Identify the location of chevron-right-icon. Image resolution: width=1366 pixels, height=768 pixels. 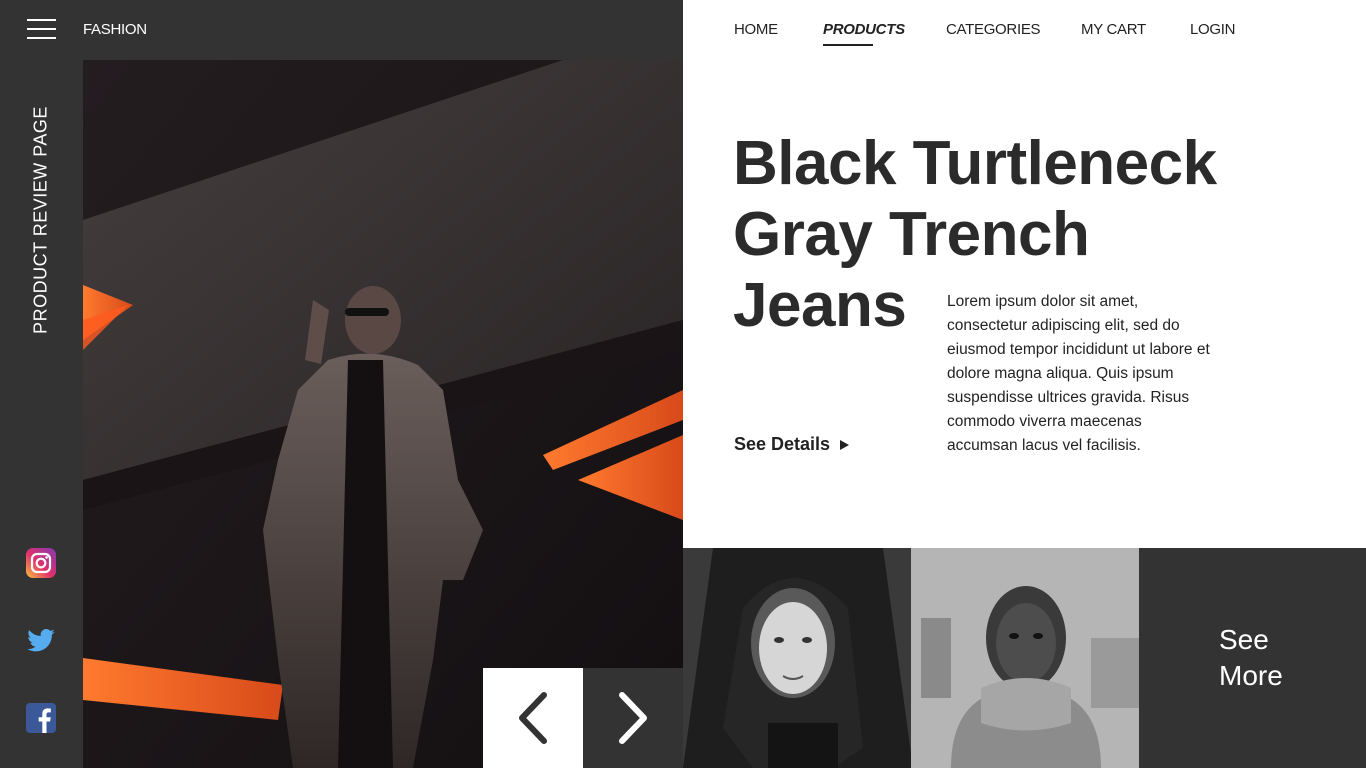
(633, 718).